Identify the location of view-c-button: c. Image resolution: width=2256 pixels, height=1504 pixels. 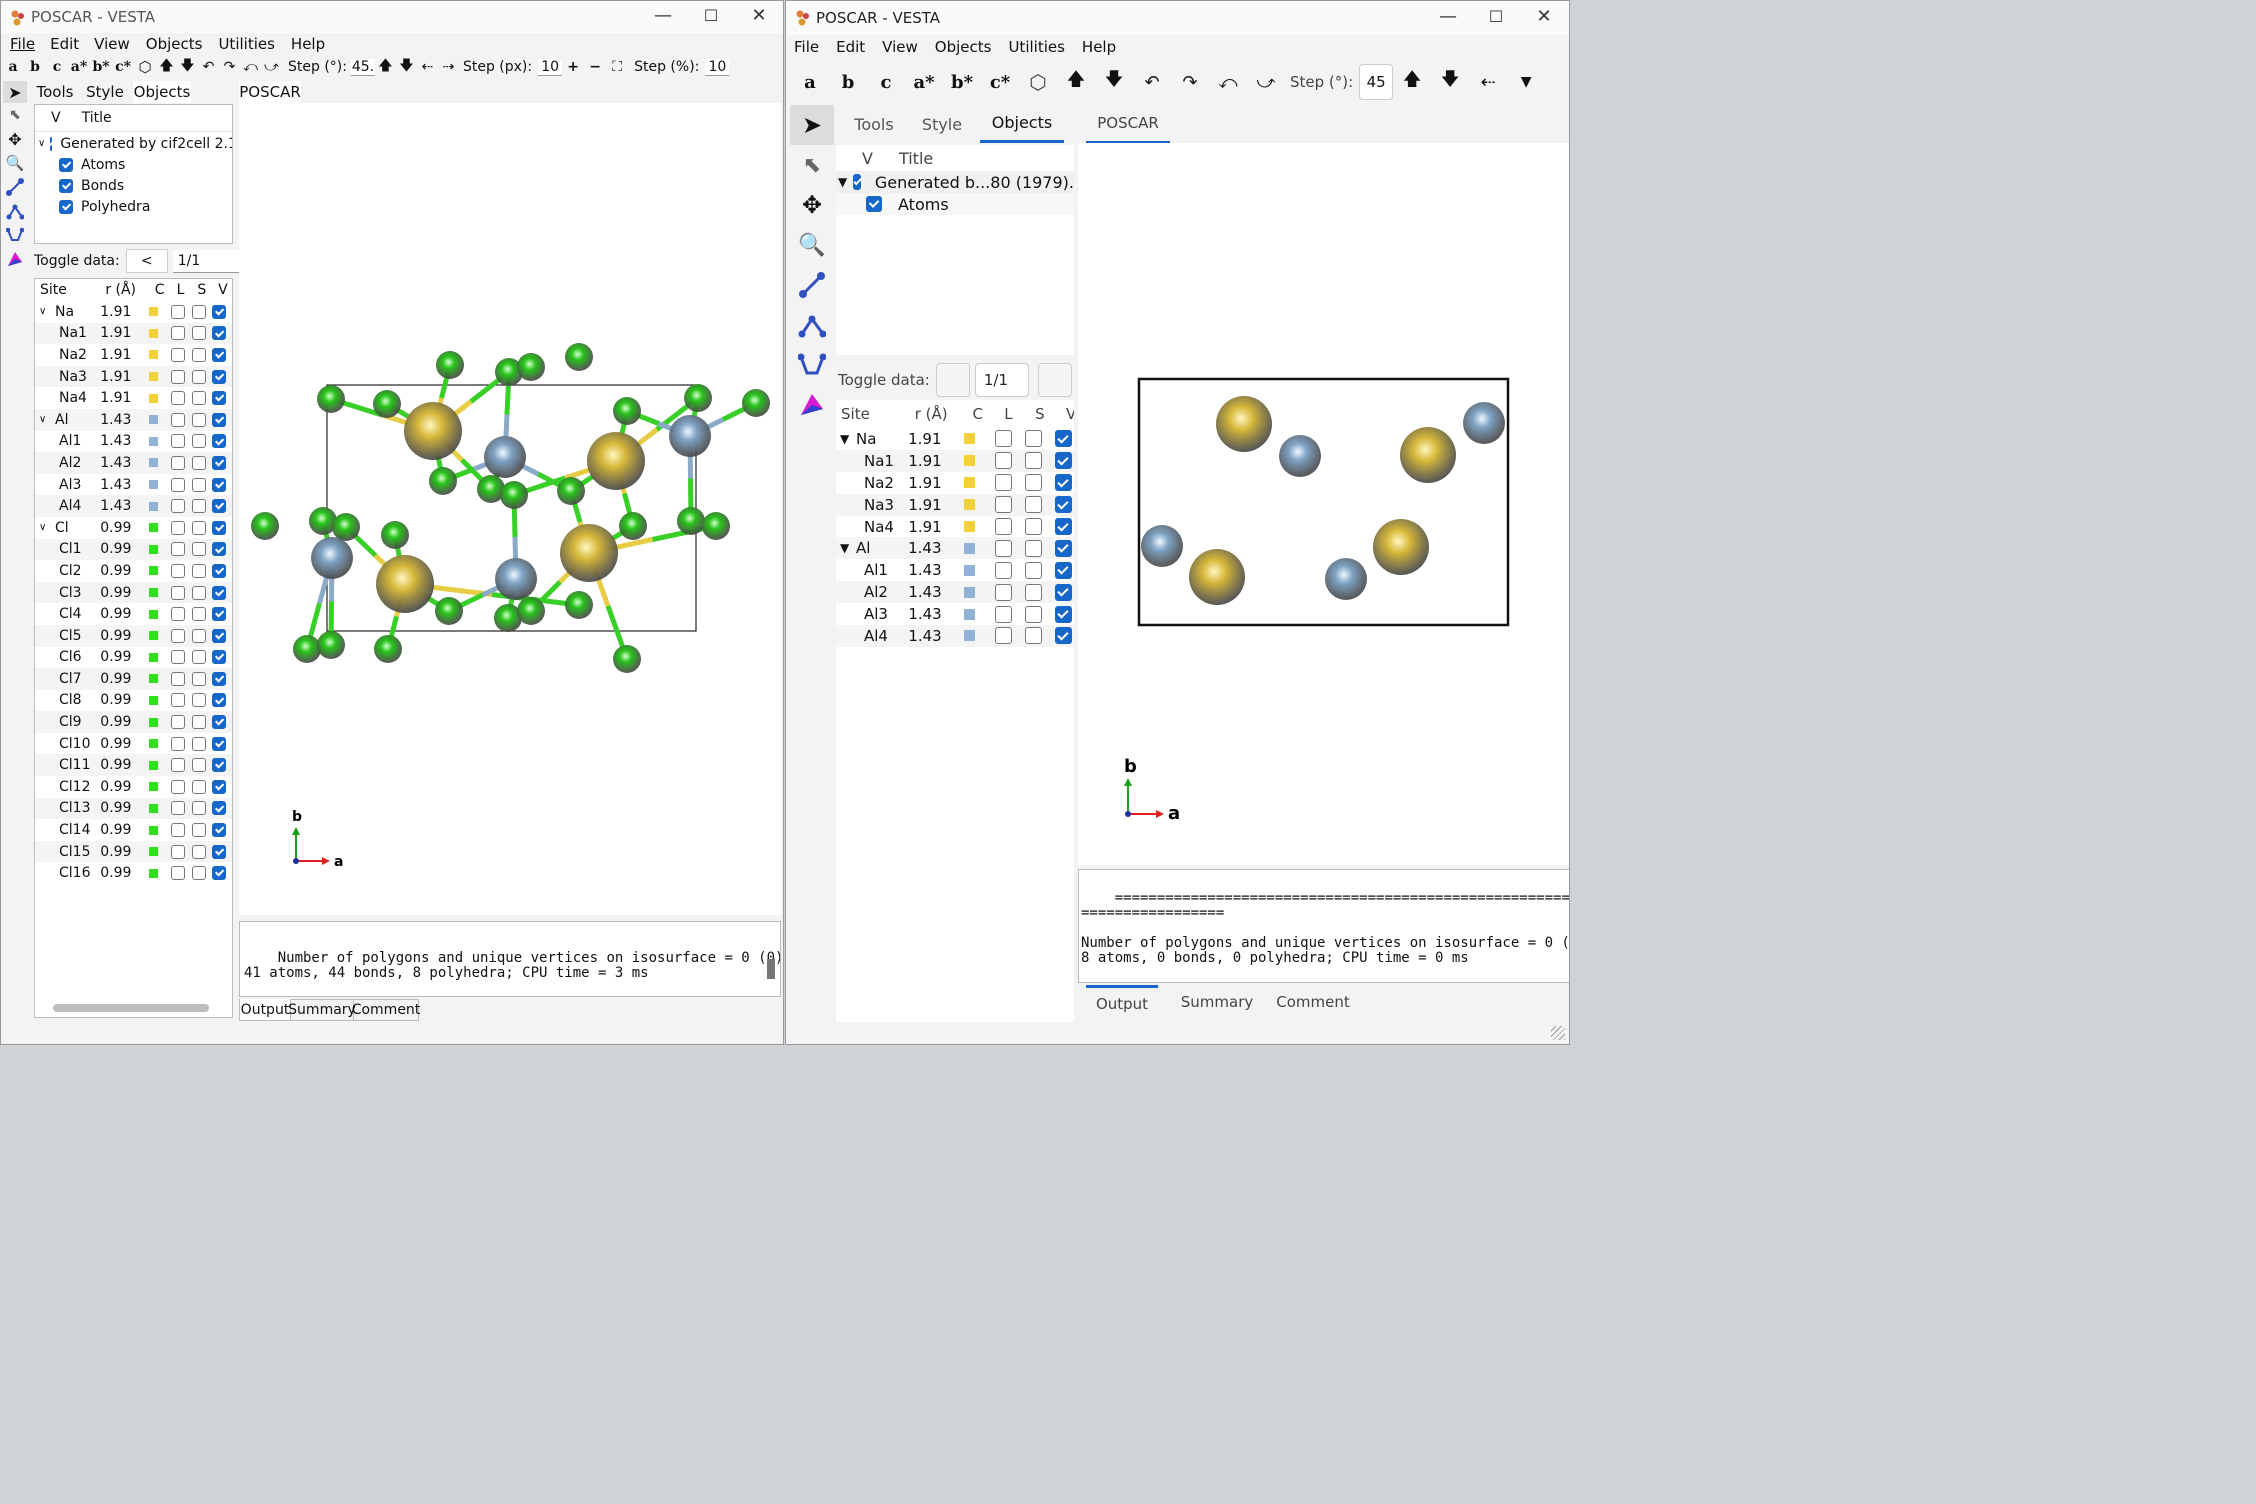
(57, 67).